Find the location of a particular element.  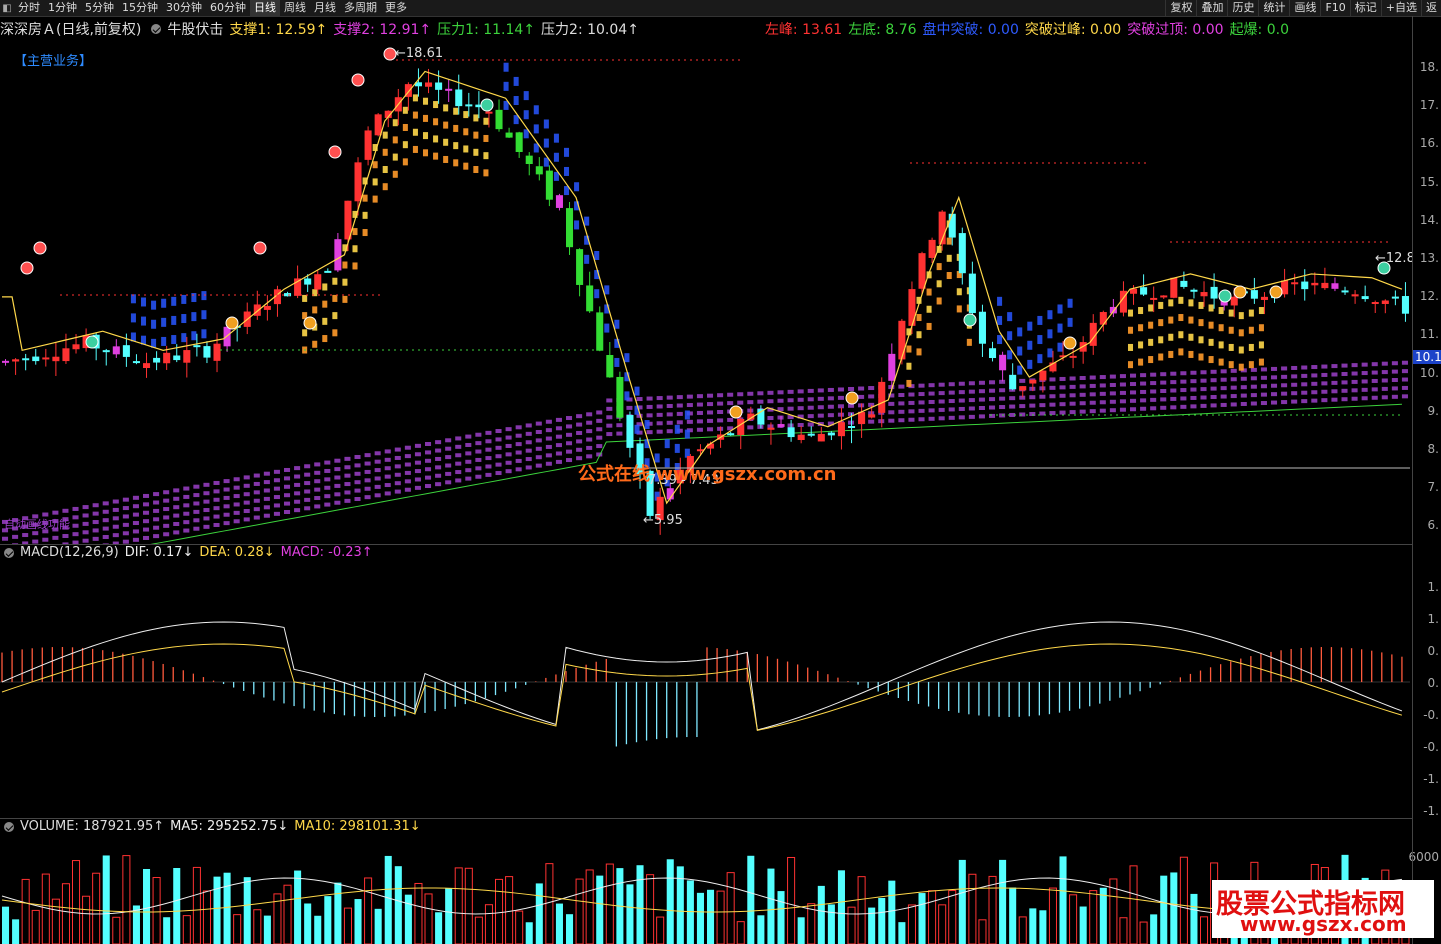

period-tab-9: 多周期 is located at coordinates (360, 8).